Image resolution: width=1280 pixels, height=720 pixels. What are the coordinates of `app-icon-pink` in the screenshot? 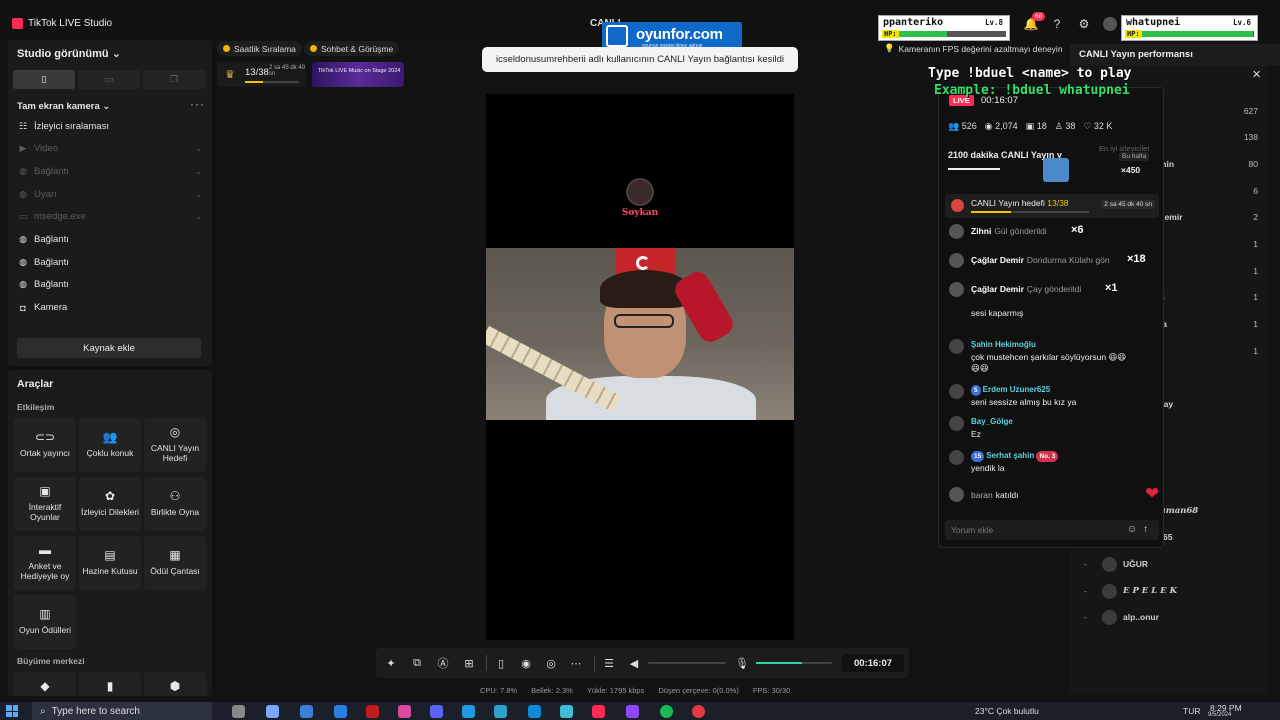 It's located at (404, 711).